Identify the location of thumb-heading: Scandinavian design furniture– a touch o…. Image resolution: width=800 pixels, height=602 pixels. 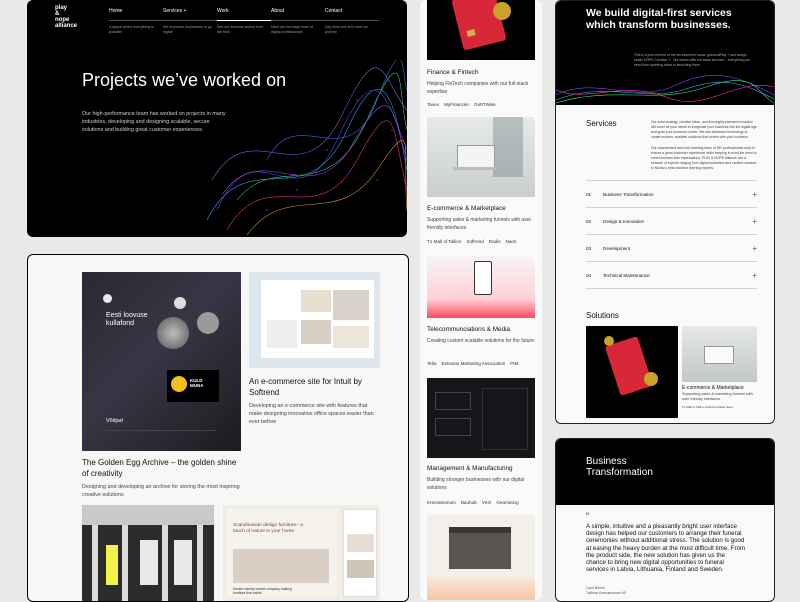
(268, 528).